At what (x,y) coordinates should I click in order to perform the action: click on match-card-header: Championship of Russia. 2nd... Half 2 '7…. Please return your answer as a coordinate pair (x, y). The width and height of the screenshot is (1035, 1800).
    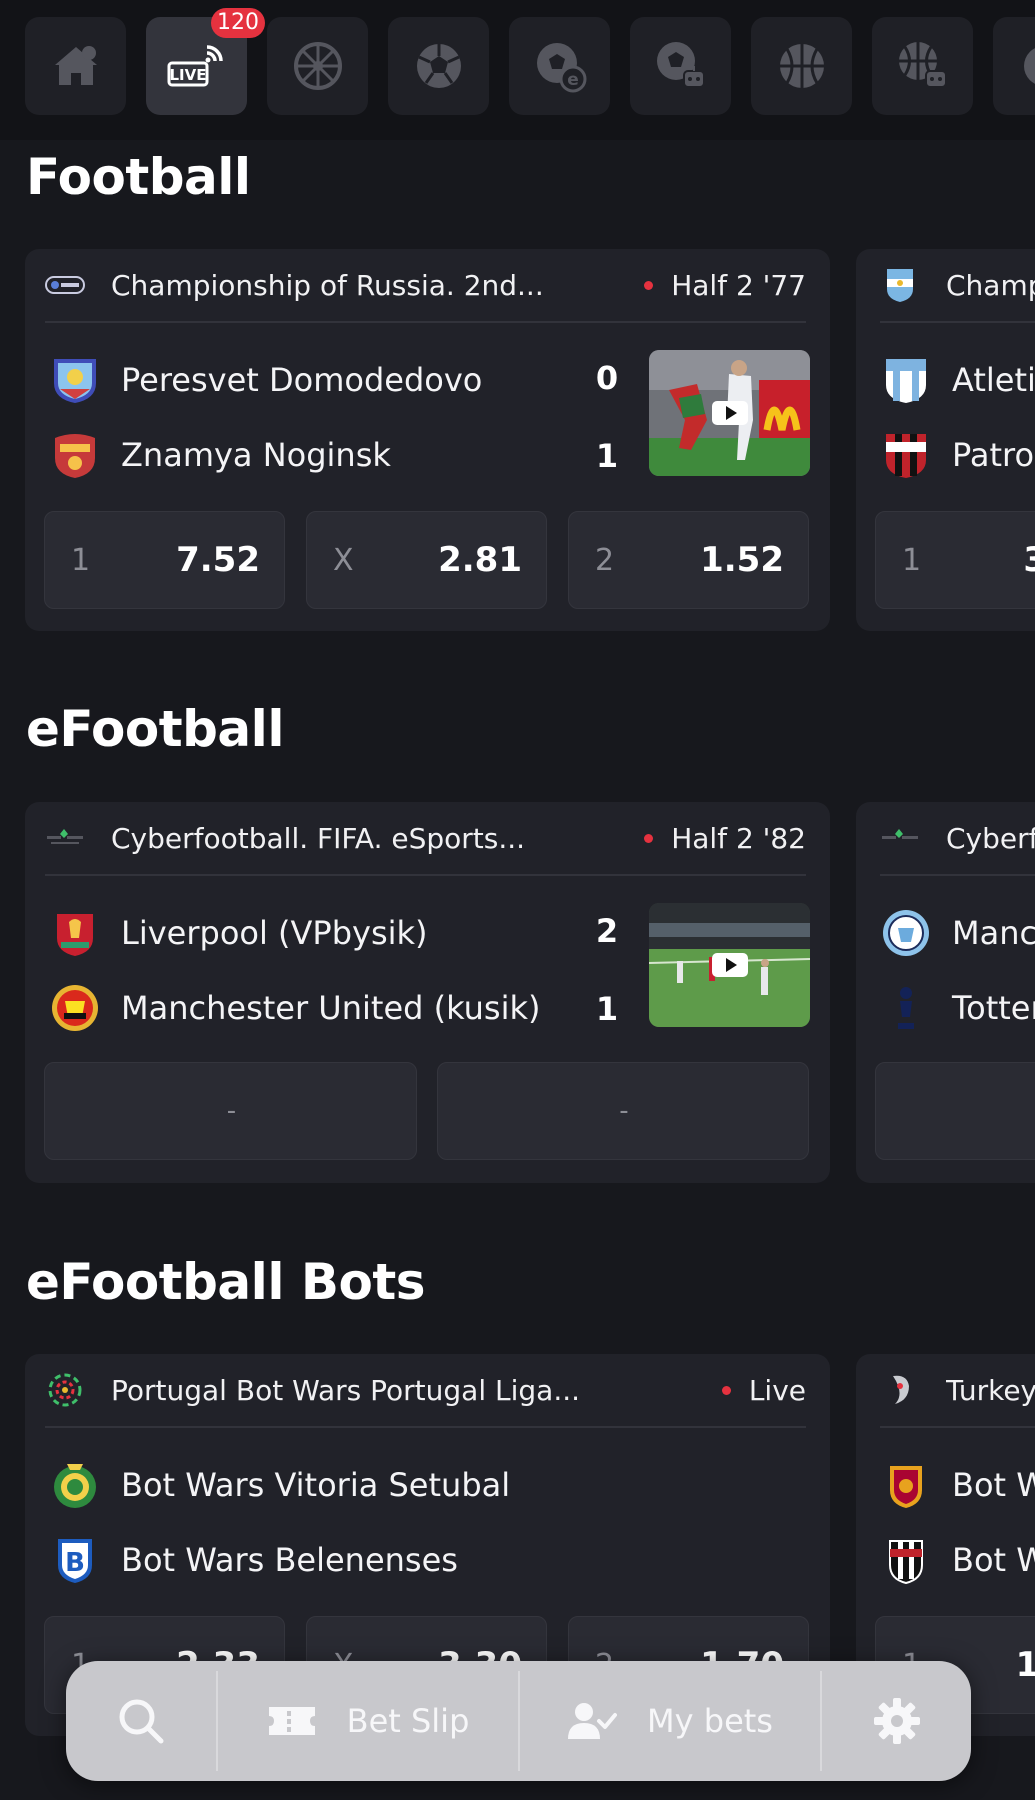
    Looking at the image, I should click on (425, 286).